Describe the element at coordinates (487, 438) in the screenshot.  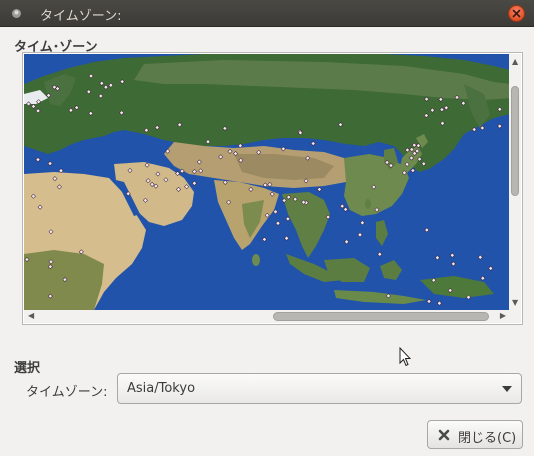
I see `close-button-label: 閉じる(C)` at that location.